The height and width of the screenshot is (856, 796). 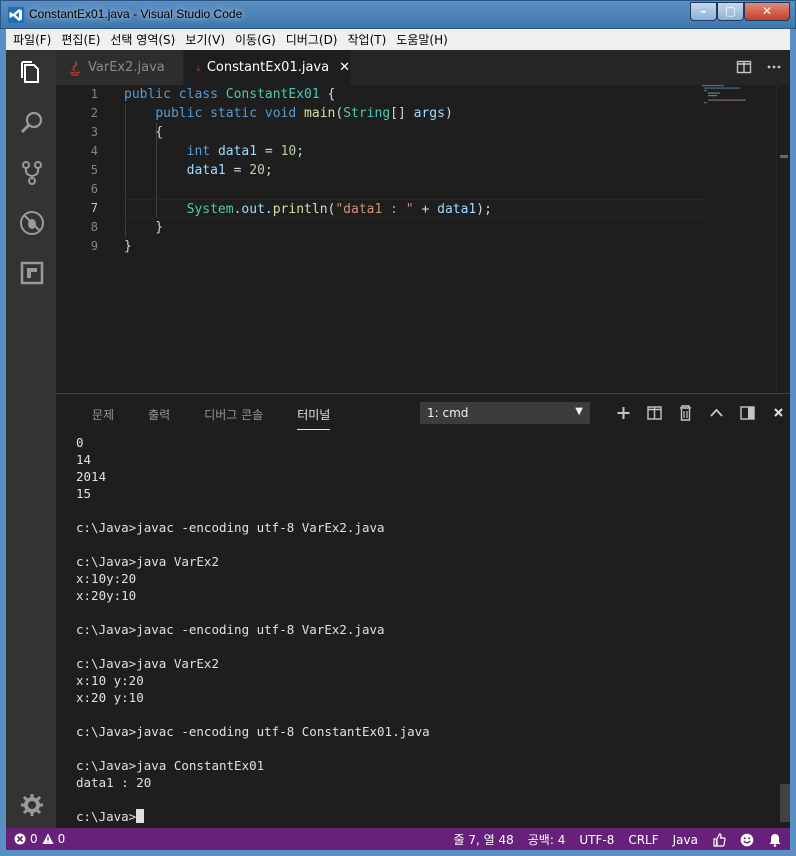 What do you see at coordinates (314, 417) in the screenshot?
I see `tab-terminal: 터미널` at bounding box center [314, 417].